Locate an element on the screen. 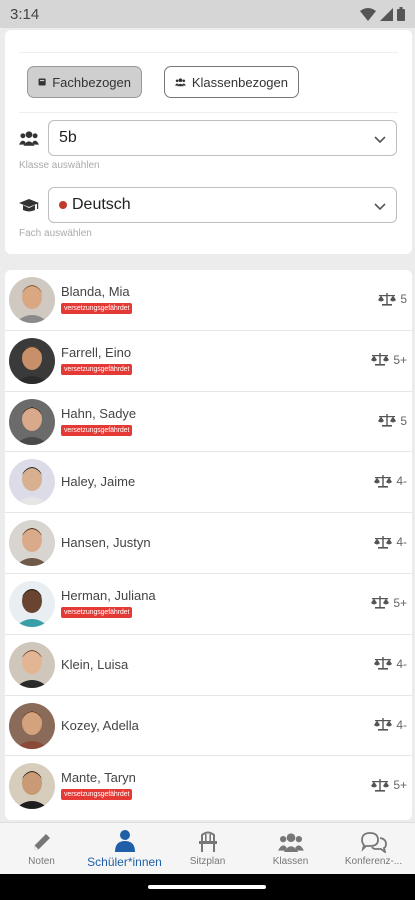 The image size is (415, 900). class-select-hint: Klasse auswählen is located at coordinates (59, 165).